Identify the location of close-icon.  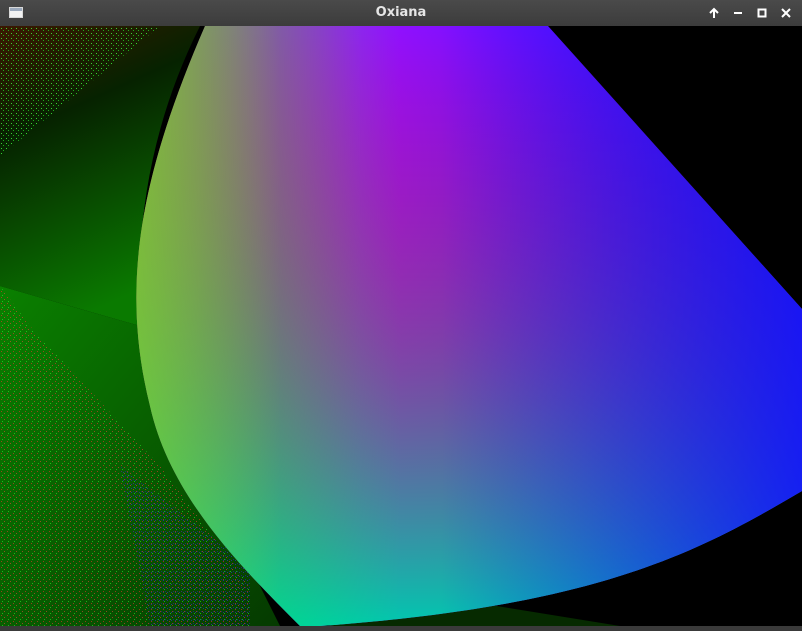
(786, 13).